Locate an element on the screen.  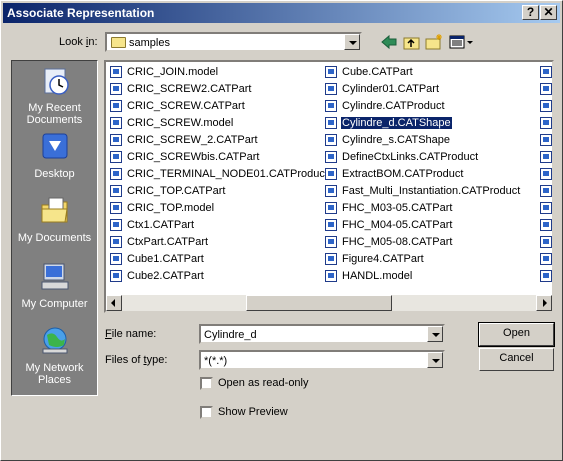
place-network: My Network Places is located at coordinates (54, 355).